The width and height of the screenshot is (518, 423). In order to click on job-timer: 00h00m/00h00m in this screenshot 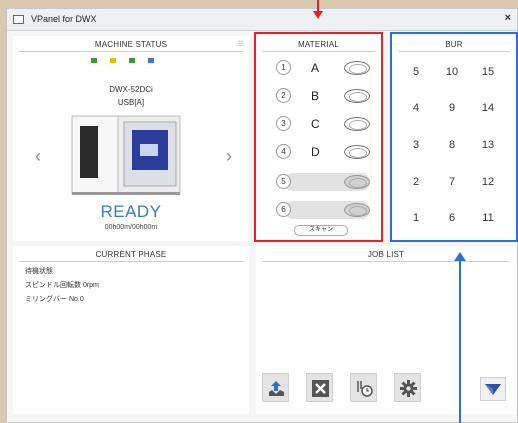, I will do `click(131, 227)`.